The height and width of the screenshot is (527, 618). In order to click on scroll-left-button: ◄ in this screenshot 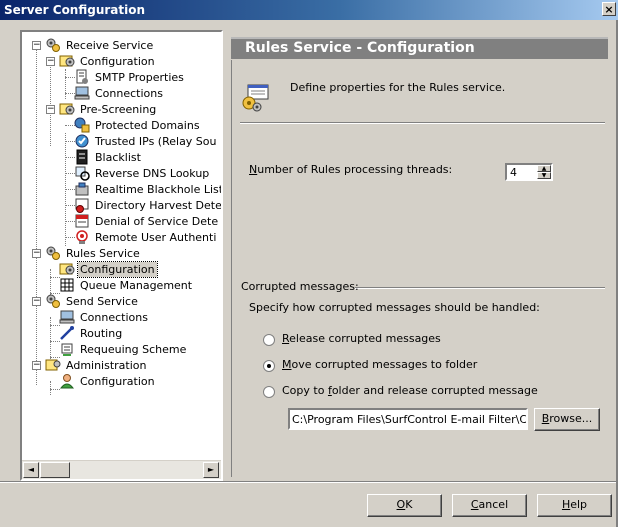, I will do `click(31, 470)`.